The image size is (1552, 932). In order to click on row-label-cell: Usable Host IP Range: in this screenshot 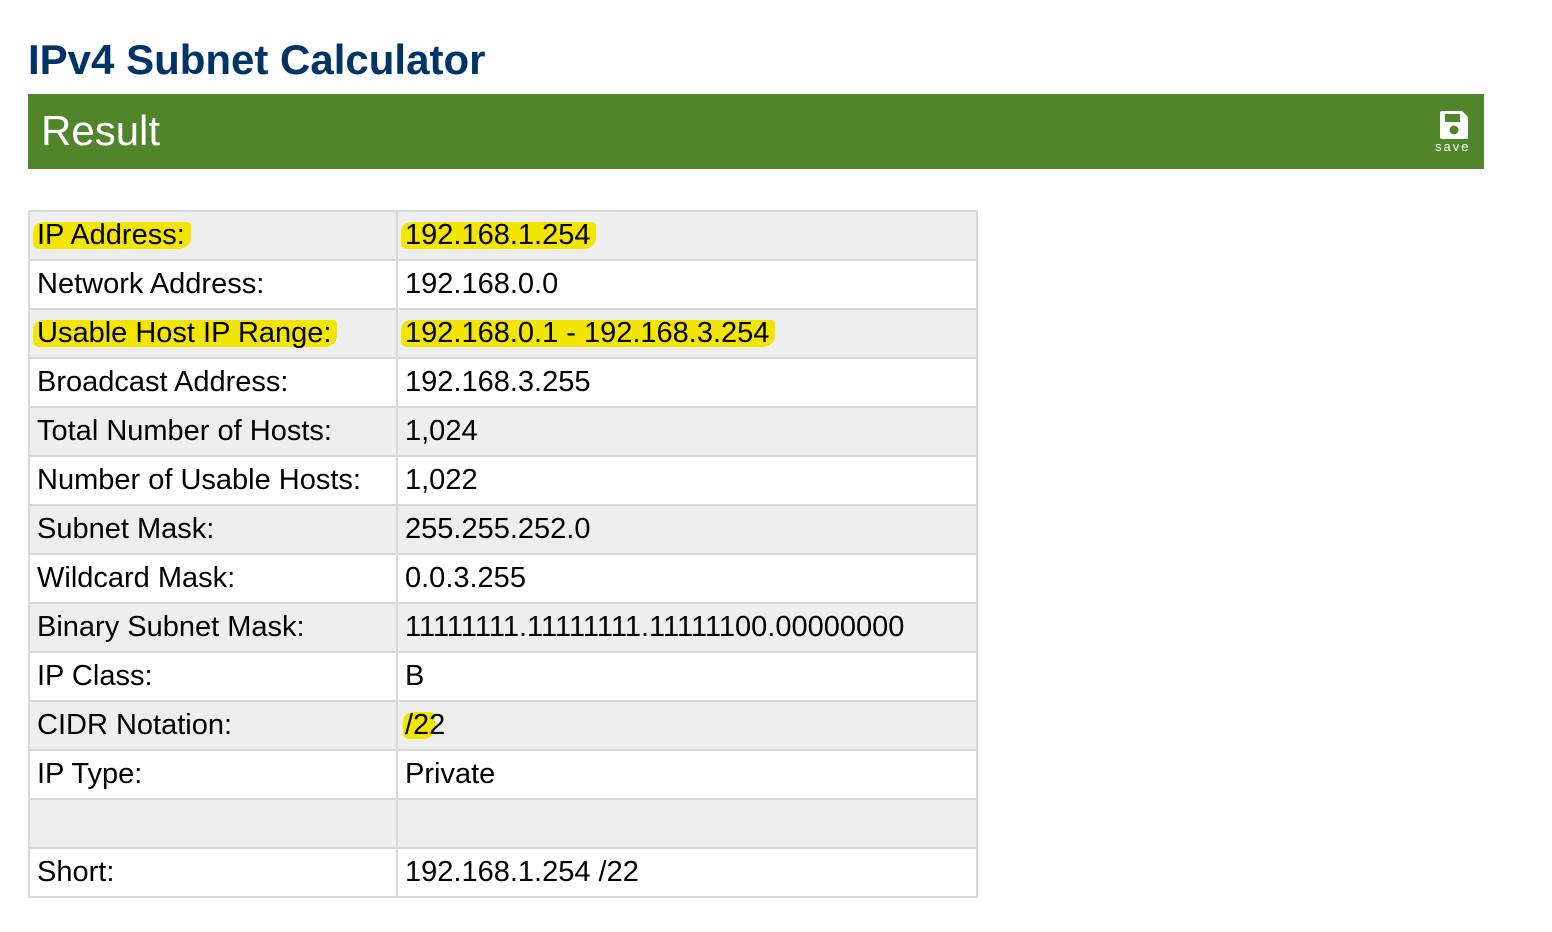, I will do `click(213, 333)`.